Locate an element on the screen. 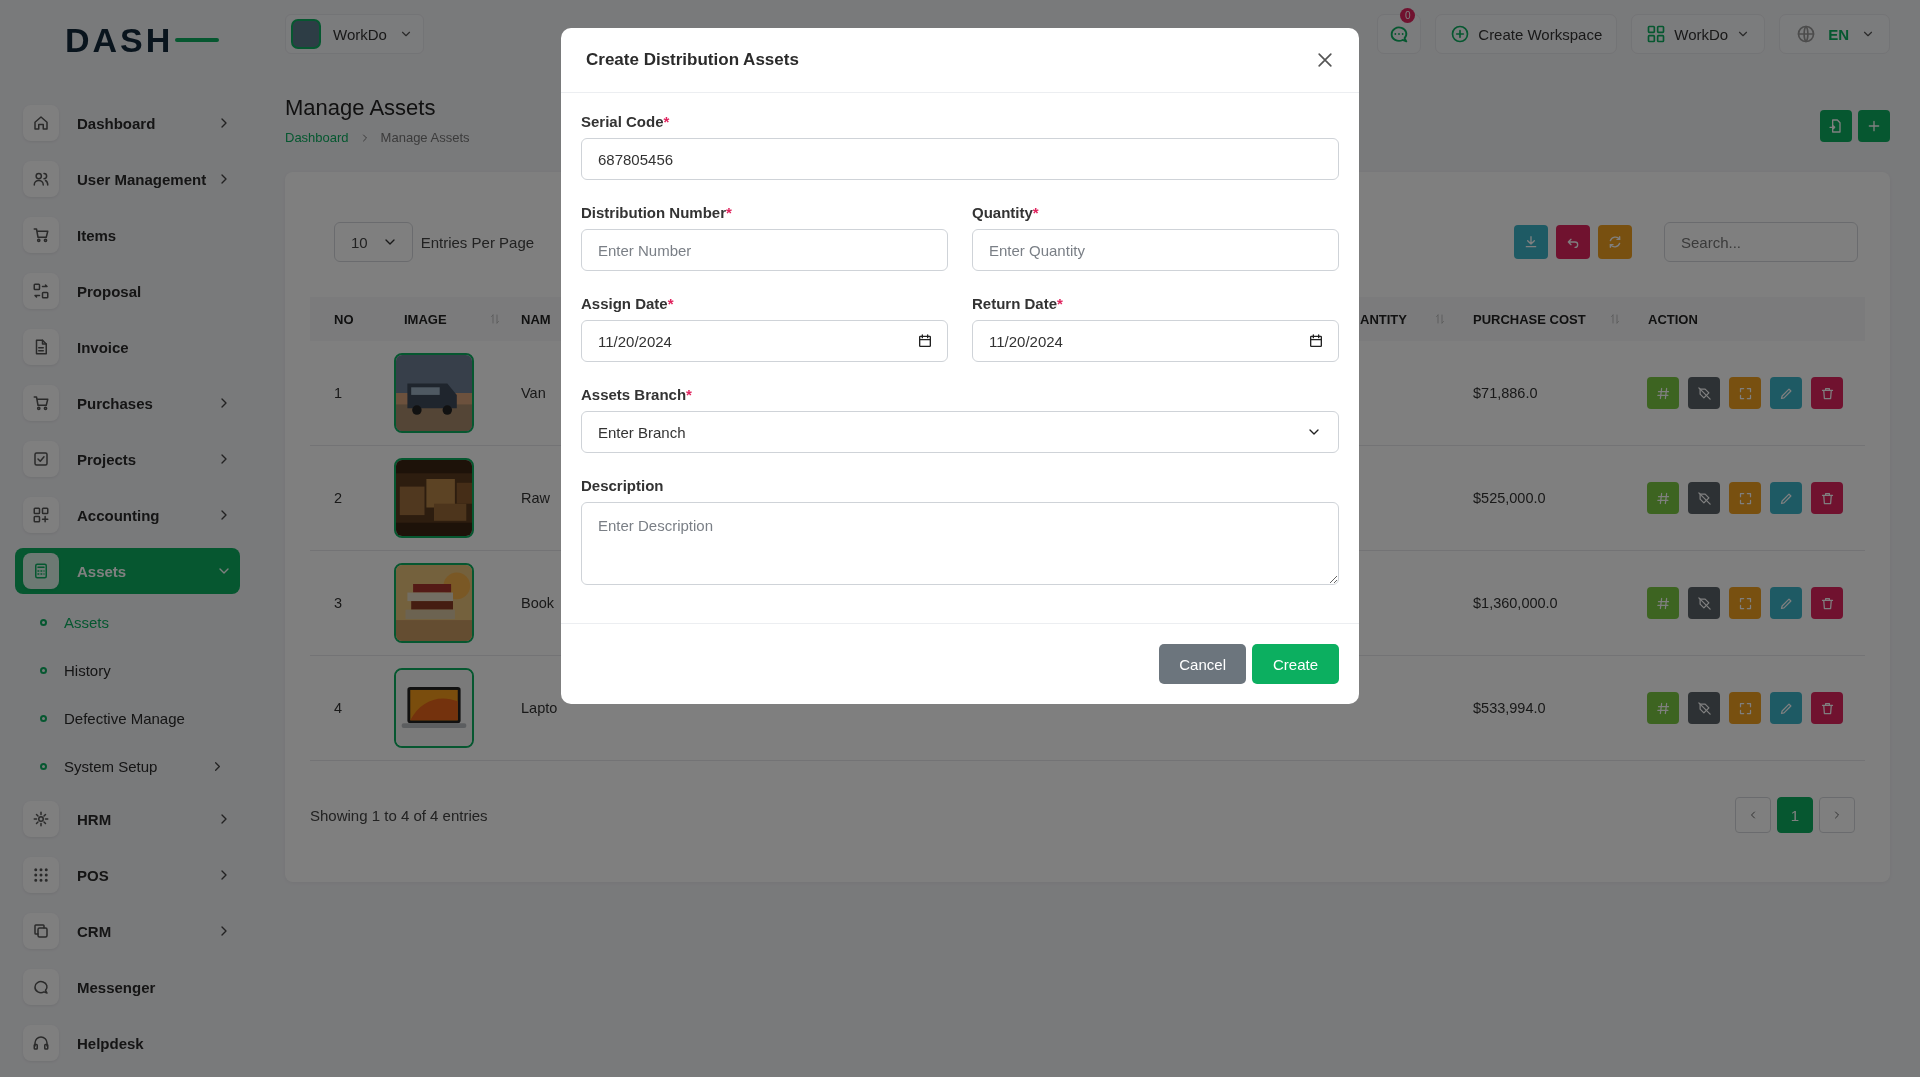 This screenshot has width=1920, height=1077. close-button is located at coordinates (1325, 60).